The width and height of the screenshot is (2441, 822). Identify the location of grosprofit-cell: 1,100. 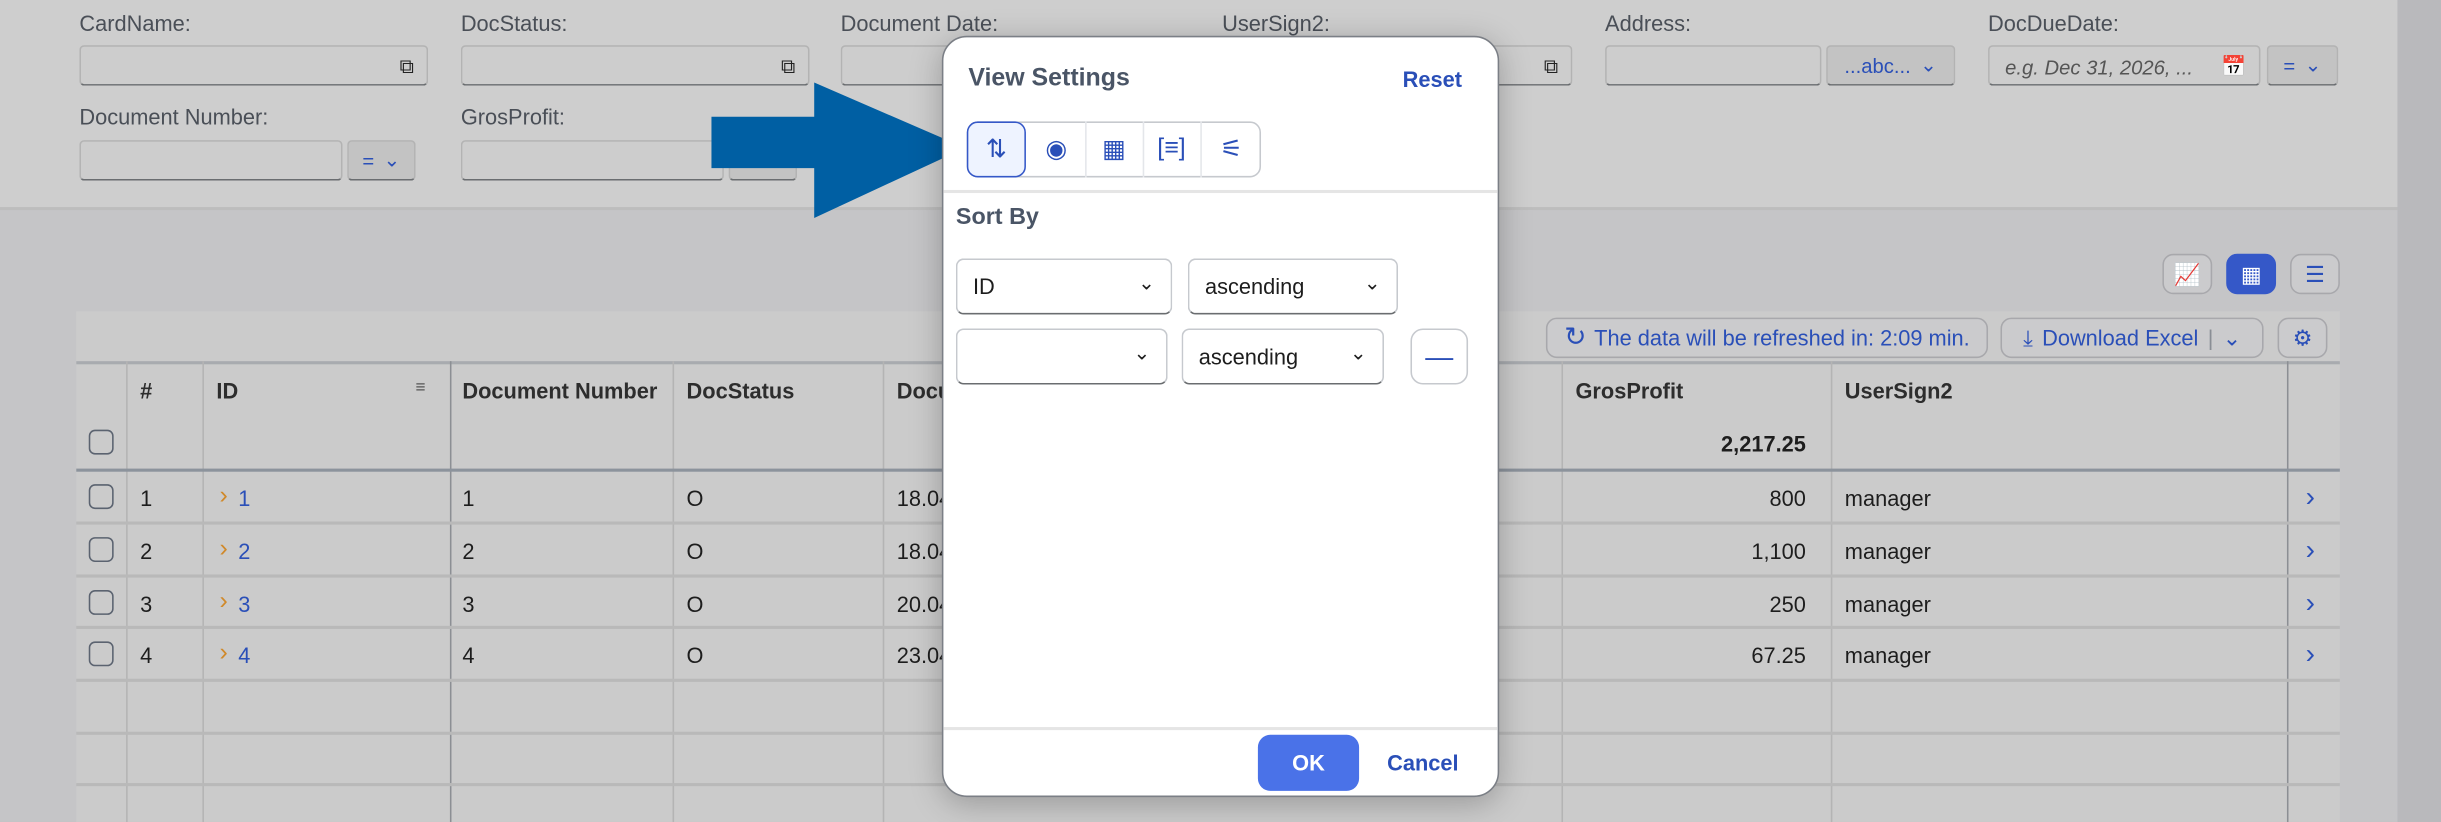
(1778, 551).